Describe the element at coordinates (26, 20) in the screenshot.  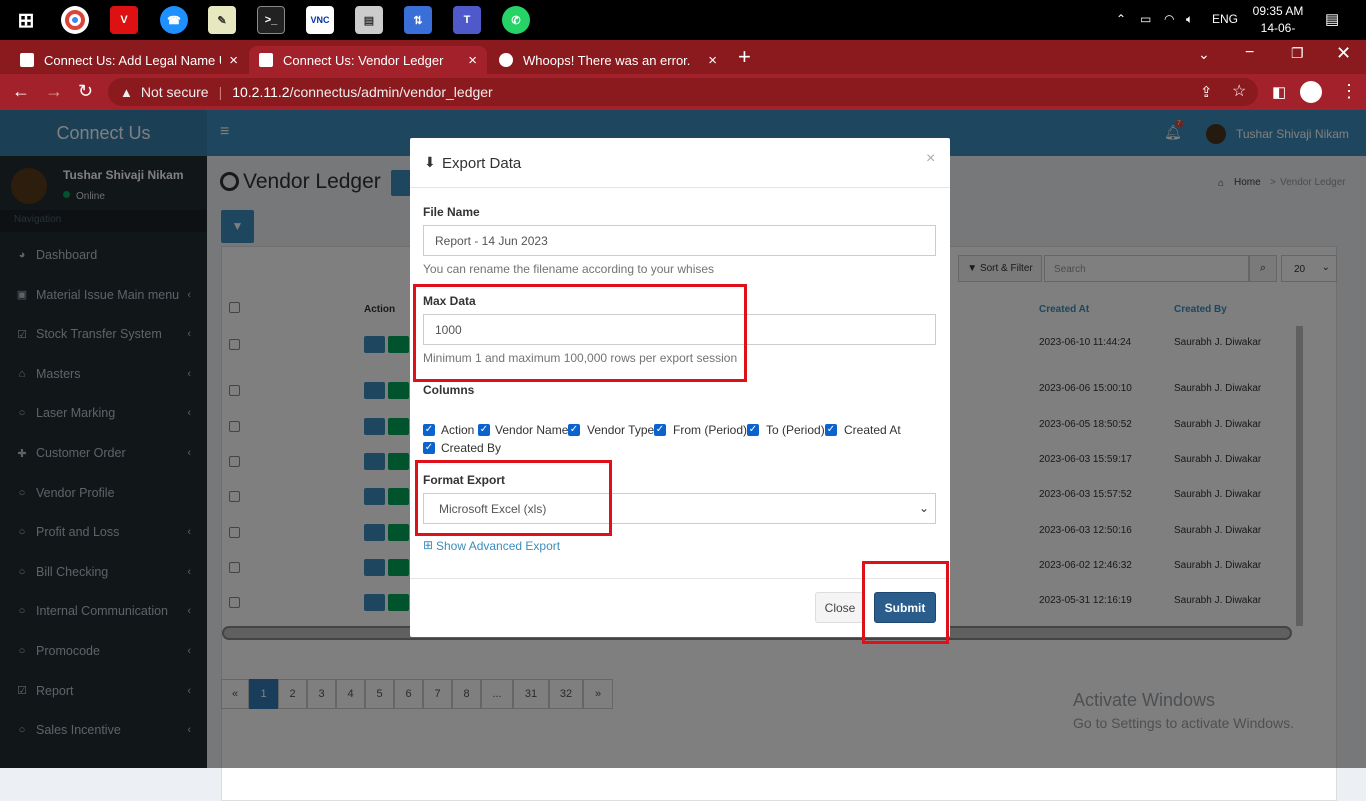
I see `windows-start-icon: ⊞` at that location.